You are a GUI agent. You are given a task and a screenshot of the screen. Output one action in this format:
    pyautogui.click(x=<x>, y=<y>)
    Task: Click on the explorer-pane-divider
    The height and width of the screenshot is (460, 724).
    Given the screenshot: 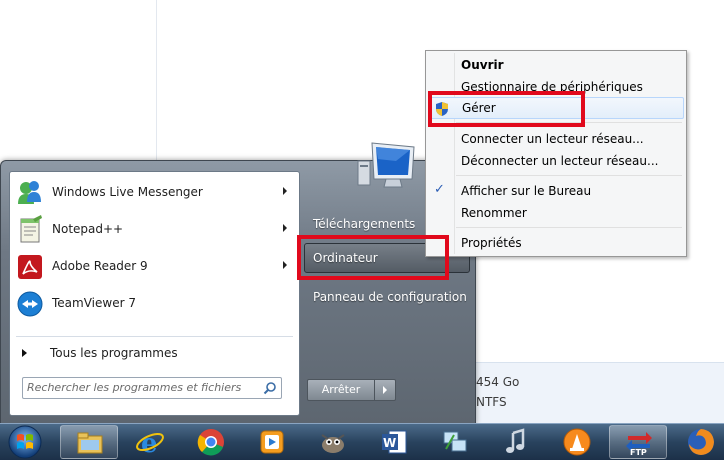 What is the action you would take?
    pyautogui.click(x=156, y=85)
    